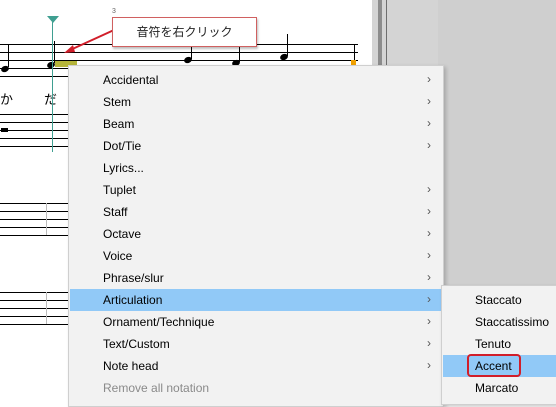  I want to click on menu-item-staff: Staff ›, so click(256, 212).